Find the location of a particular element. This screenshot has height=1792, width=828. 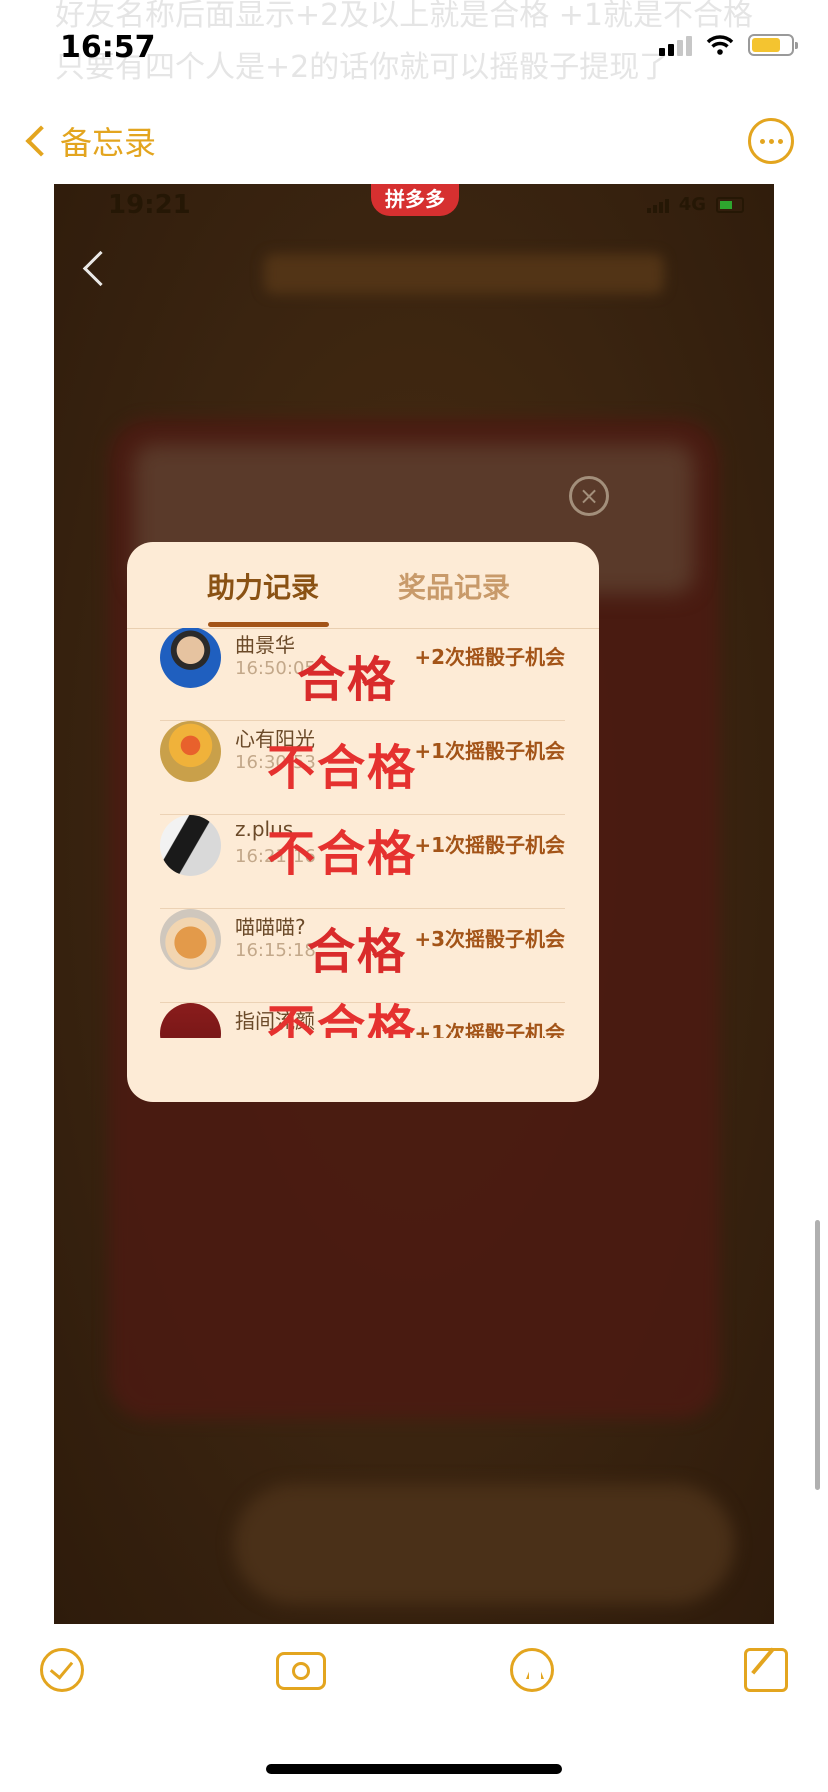

tab-assist-record: 助力记录 is located at coordinates (263, 586).